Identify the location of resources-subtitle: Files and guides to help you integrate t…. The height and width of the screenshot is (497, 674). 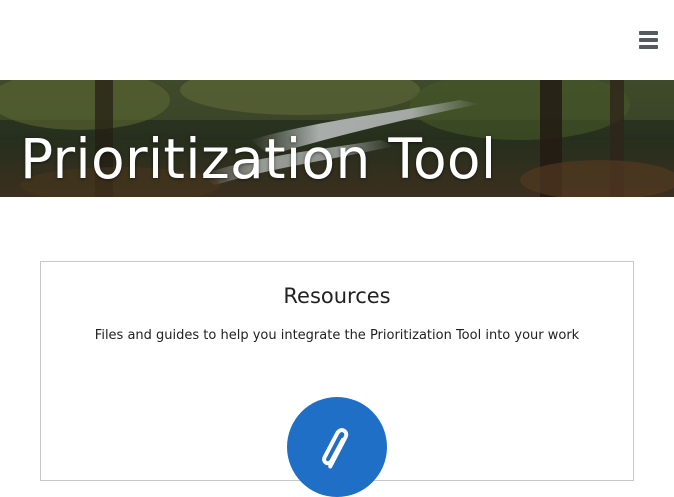
(337, 335).